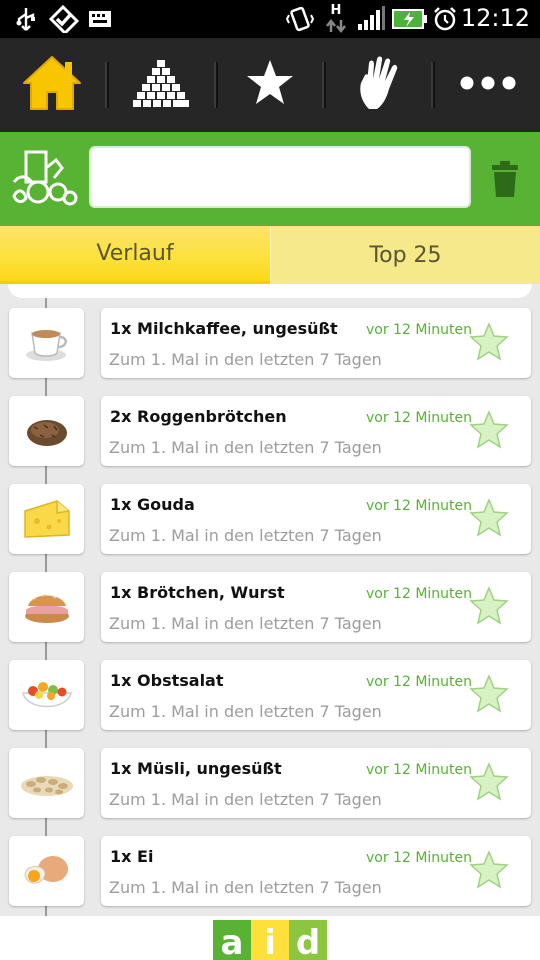 The image size is (540, 960). I want to click on aid-logo: a i d, so click(270, 940).